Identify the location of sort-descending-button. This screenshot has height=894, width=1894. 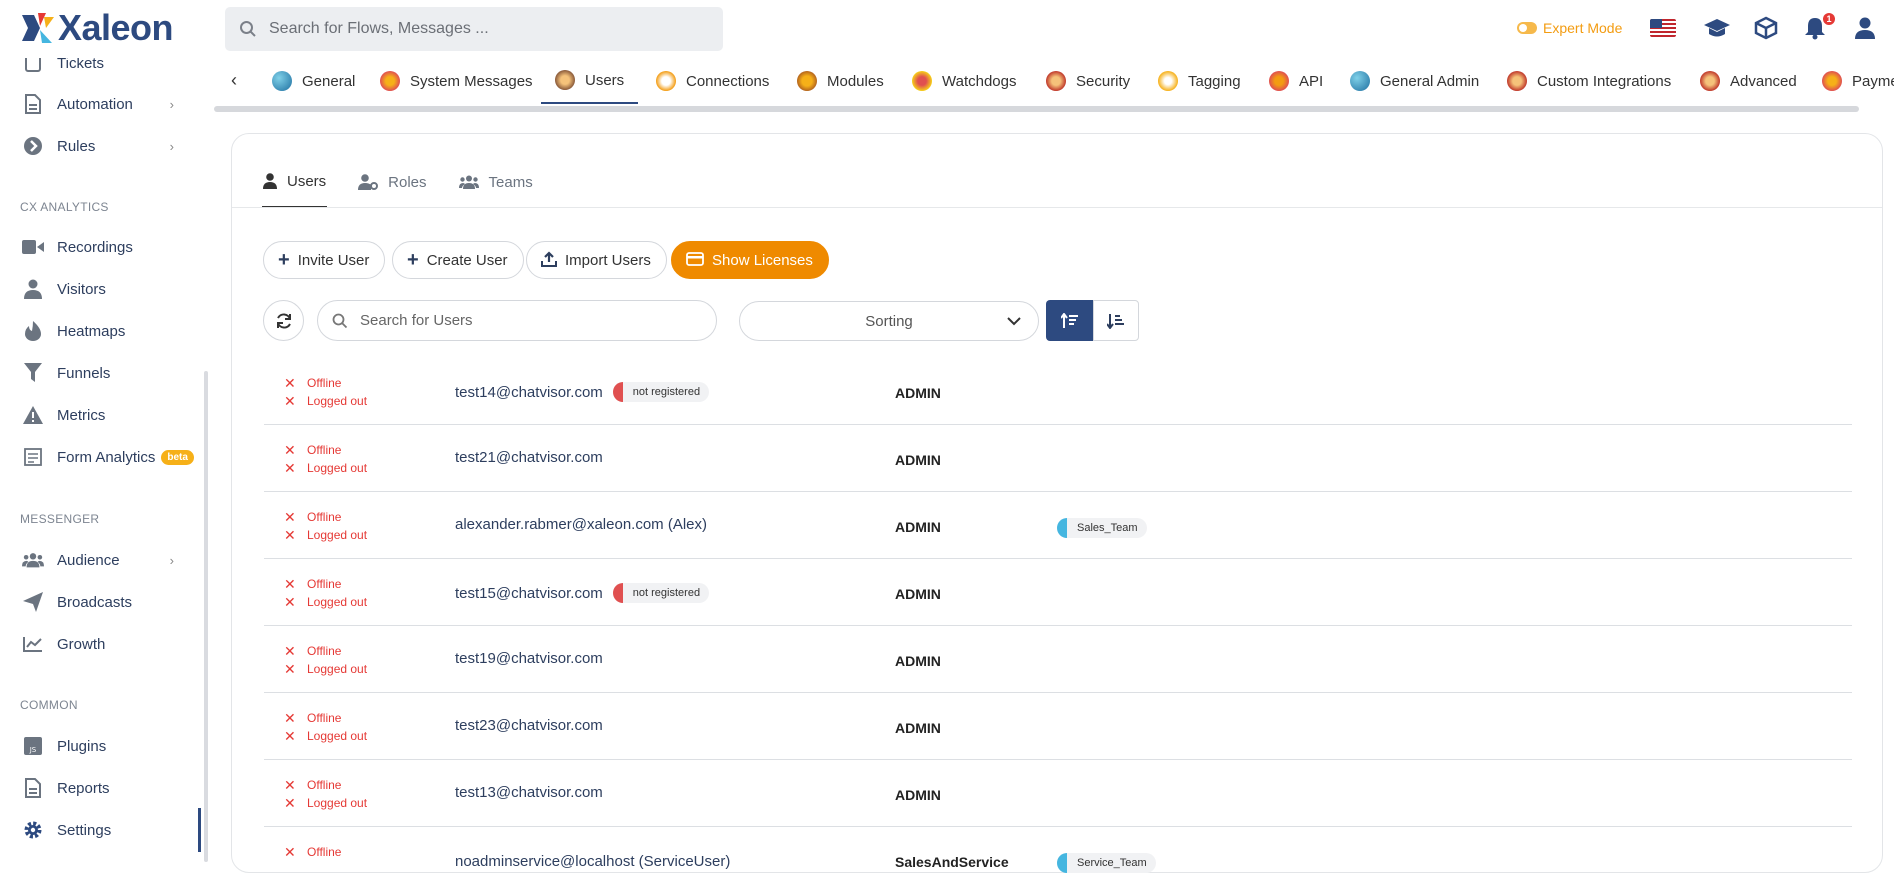
(1116, 320).